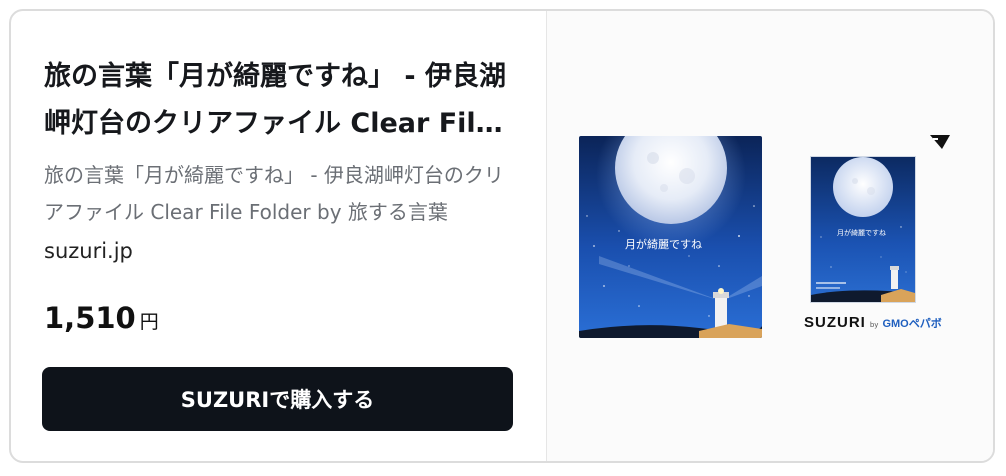 This screenshot has width=1006, height=476. Describe the element at coordinates (90, 318) in the screenshot. I see `price-value: 1,510` at that location.